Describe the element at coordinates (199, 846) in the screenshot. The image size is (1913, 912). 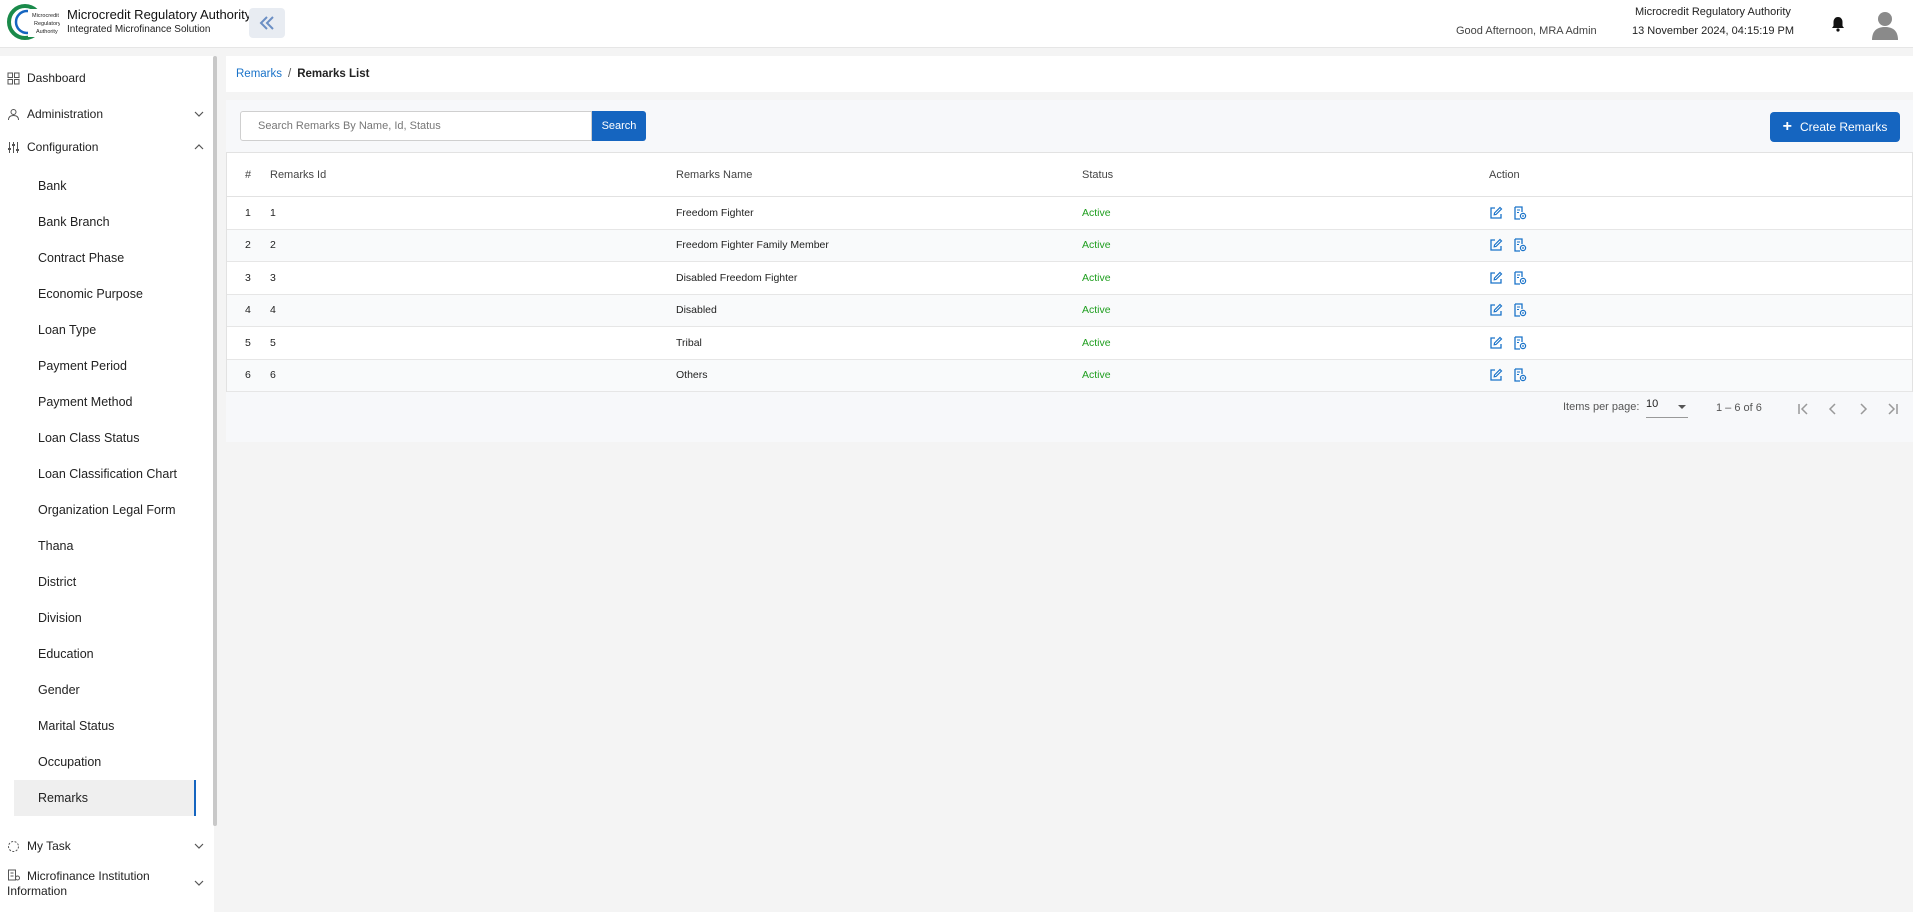
I see `chevron-down-icon` at that location.